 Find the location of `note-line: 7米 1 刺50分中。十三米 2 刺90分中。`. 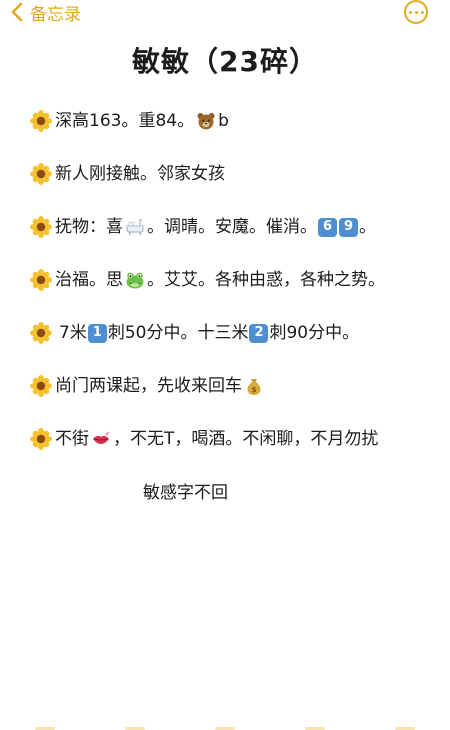

note-line: 7米 1 刺50分中。十三米 2 刺90分中。 is located at coordinates (235, 333).